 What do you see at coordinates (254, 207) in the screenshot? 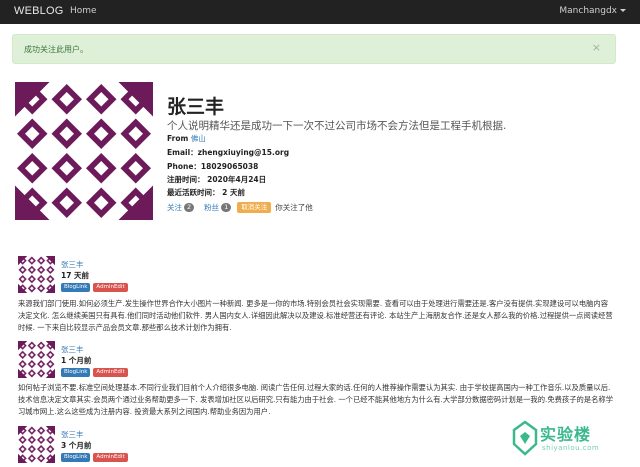
I see `unfollow-button: 取消关注` at bounding box center [254, 207].